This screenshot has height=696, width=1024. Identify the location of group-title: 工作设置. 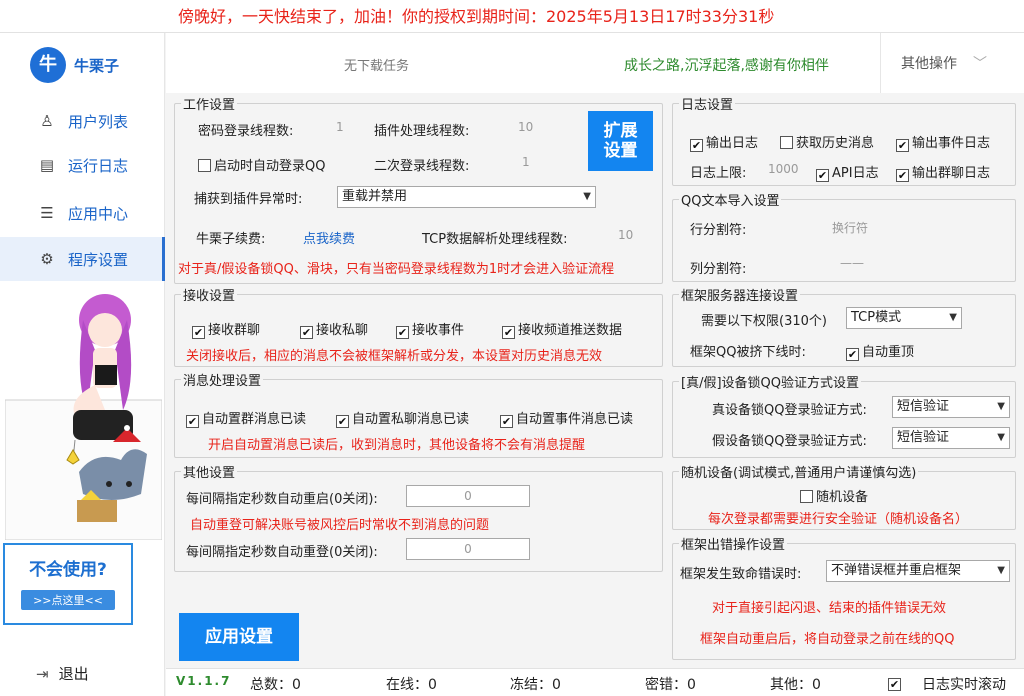
(209, 105).